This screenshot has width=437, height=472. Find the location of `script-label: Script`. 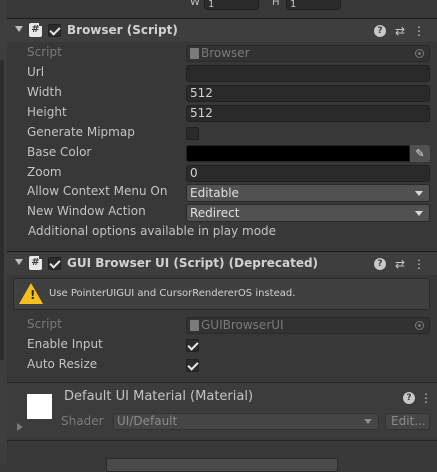

script-label: Script is located at coordinates (44, 52).